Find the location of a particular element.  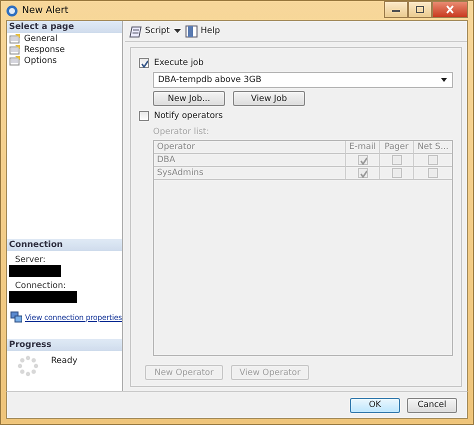

cancel-button: Cancel is located at coordinates (432, 405).